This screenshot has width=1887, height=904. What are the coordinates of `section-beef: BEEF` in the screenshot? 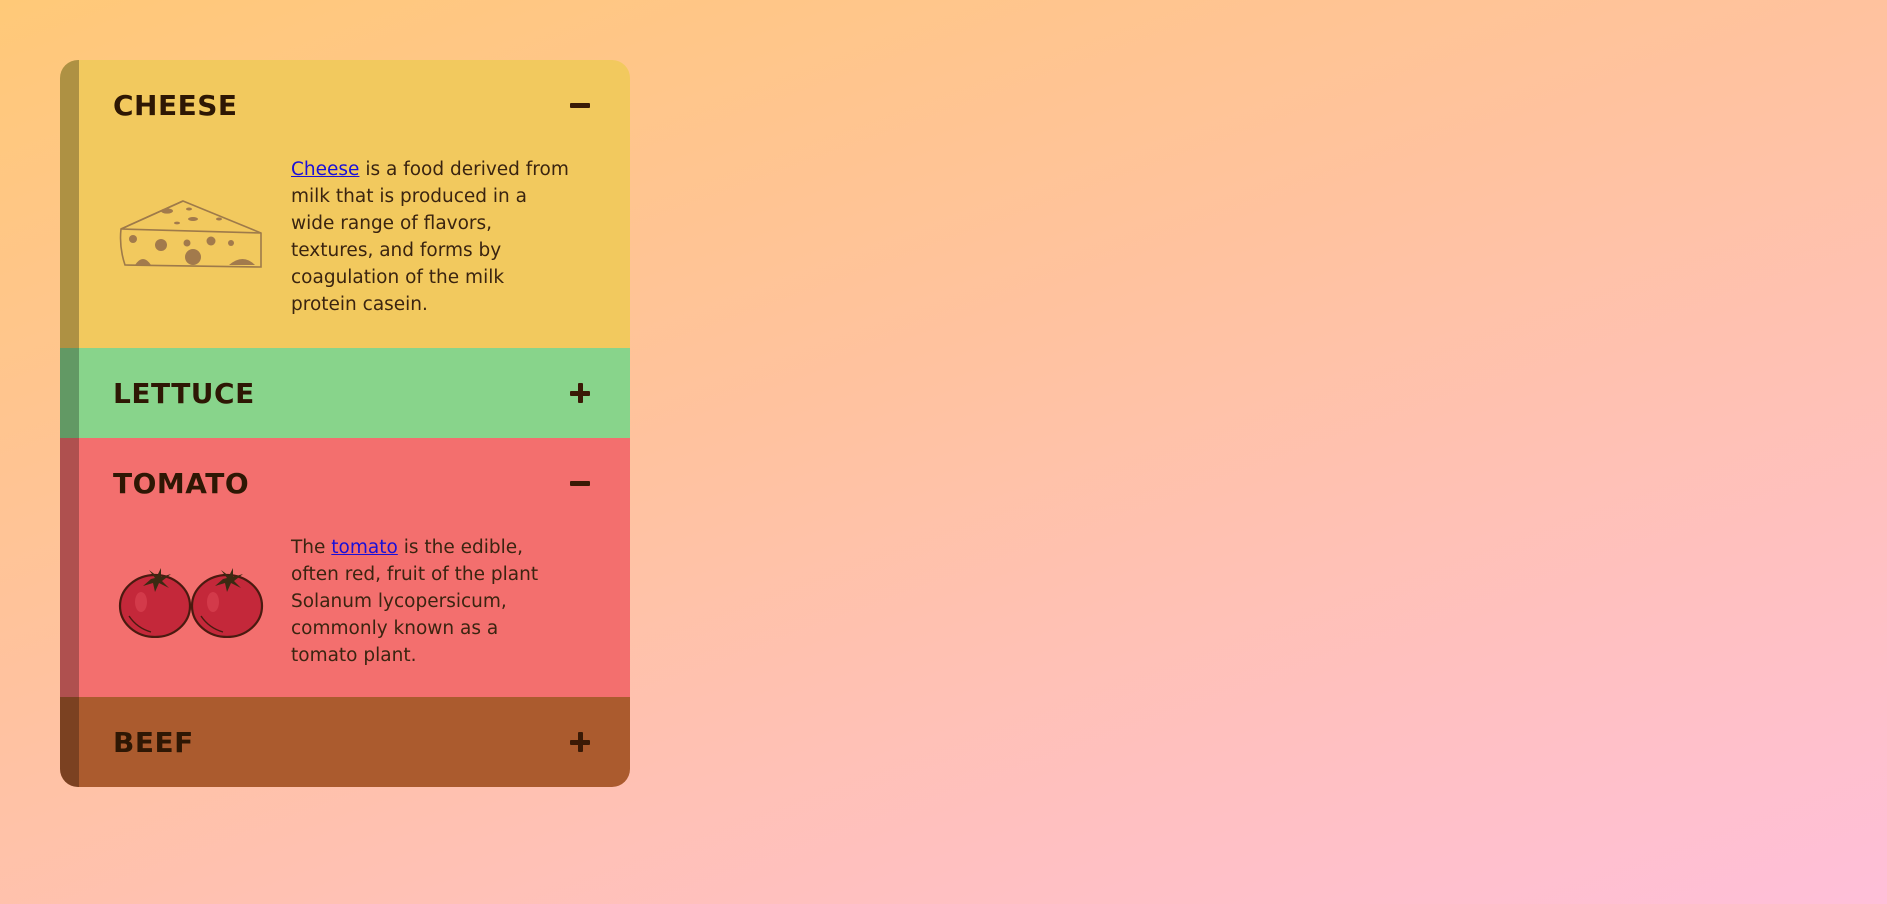 It's located at (345, 742).